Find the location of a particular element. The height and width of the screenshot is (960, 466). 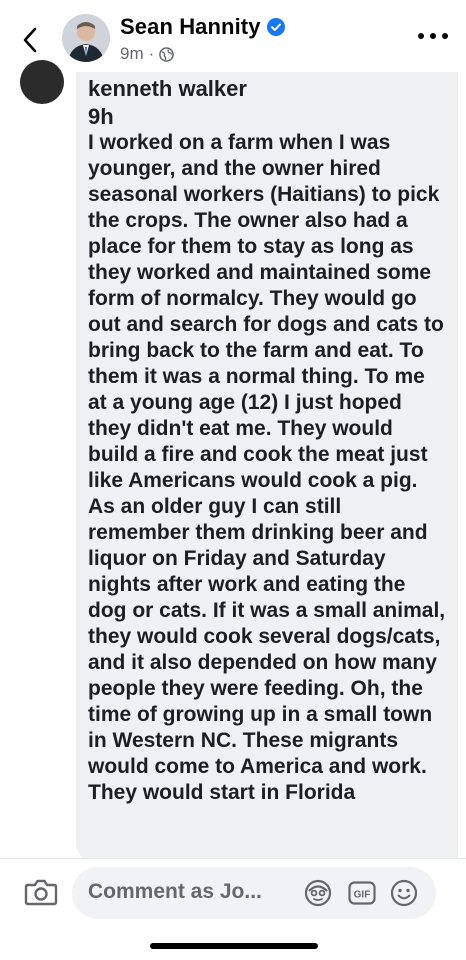

post-header: Sean Hannity 9m · is located at coordinates (233, 39).